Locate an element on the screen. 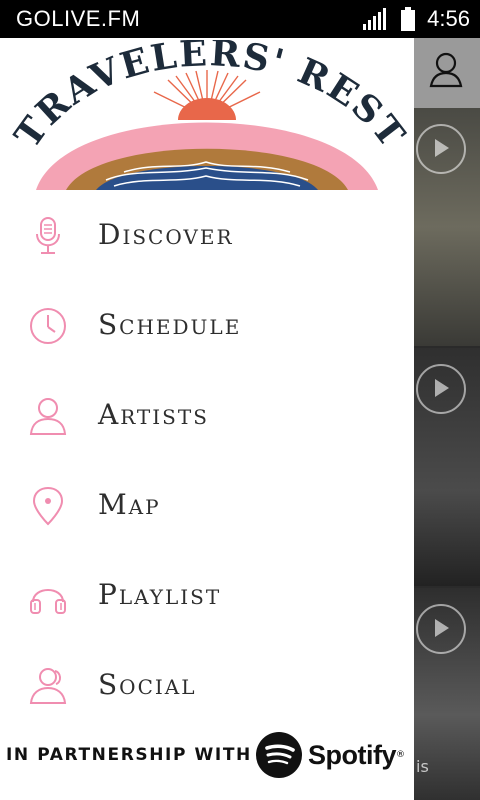  partnership-banner: IN PARTNERSHIP WITH Spotify ® is located at coordinates (207, 756).